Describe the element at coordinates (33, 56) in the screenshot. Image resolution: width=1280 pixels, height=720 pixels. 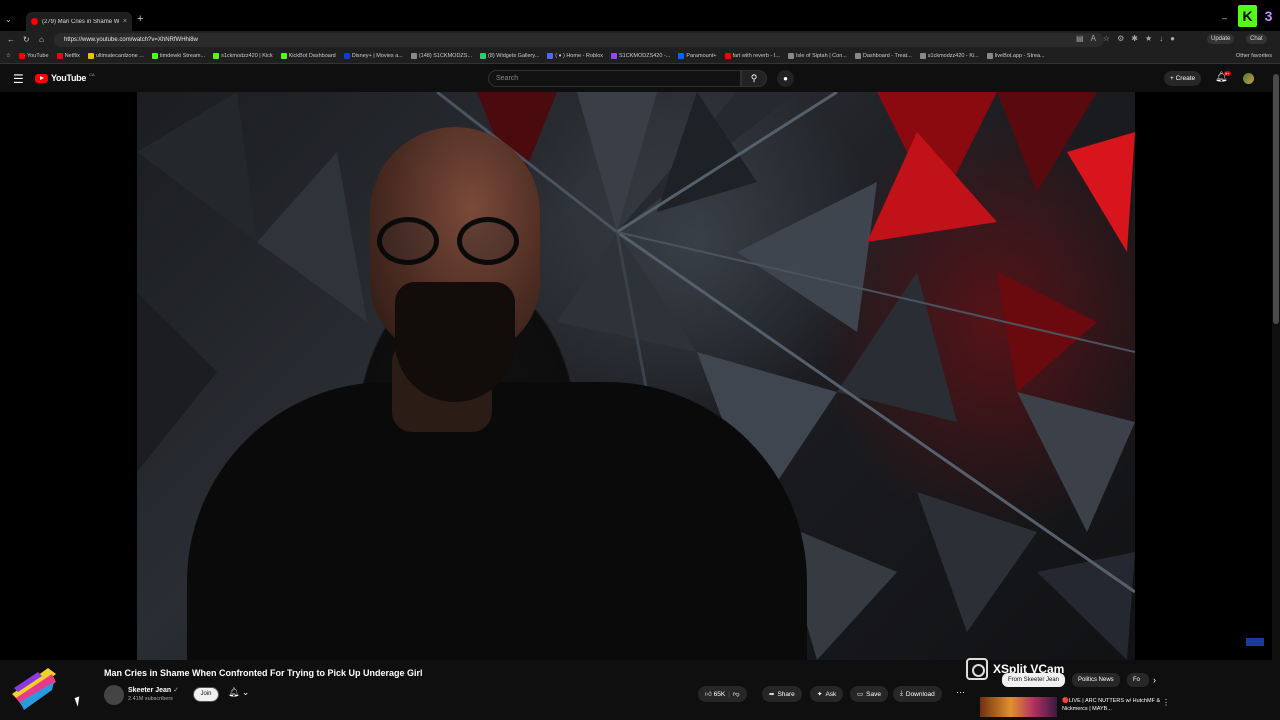
I see `bookmark-item: YouTube` at that location.